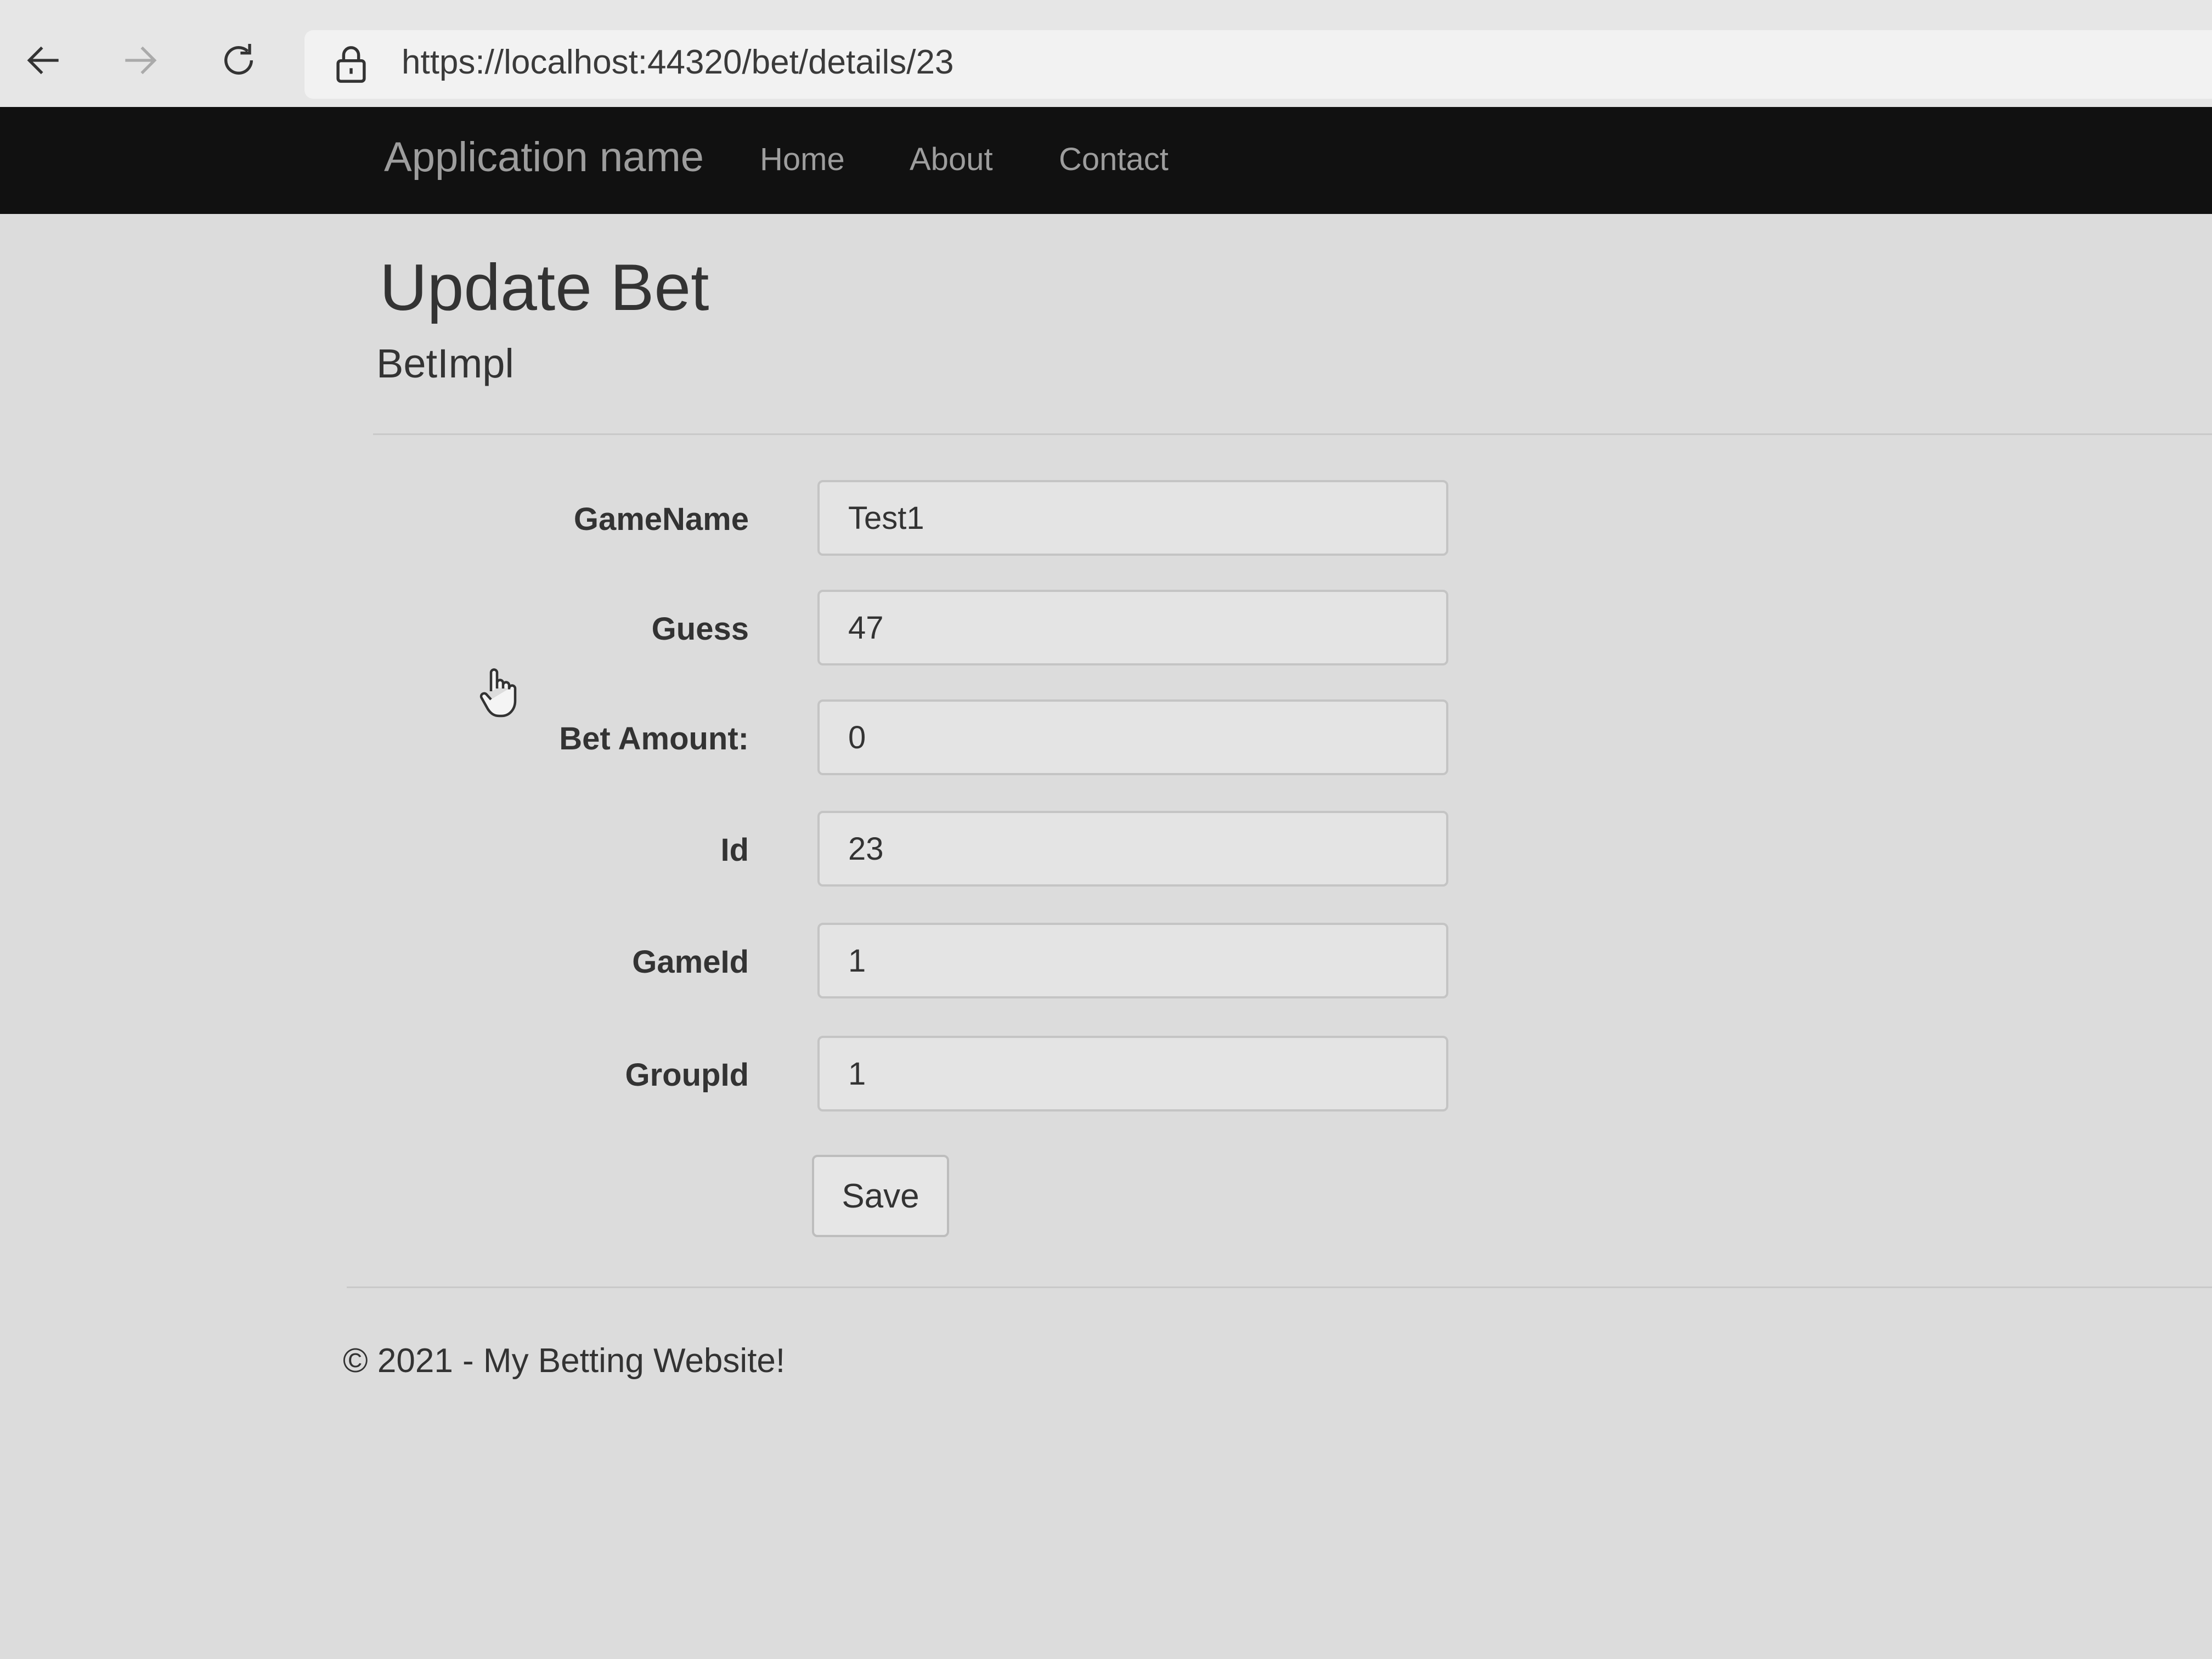  I want to click on gameid-label: GameId, so click(690, 962).